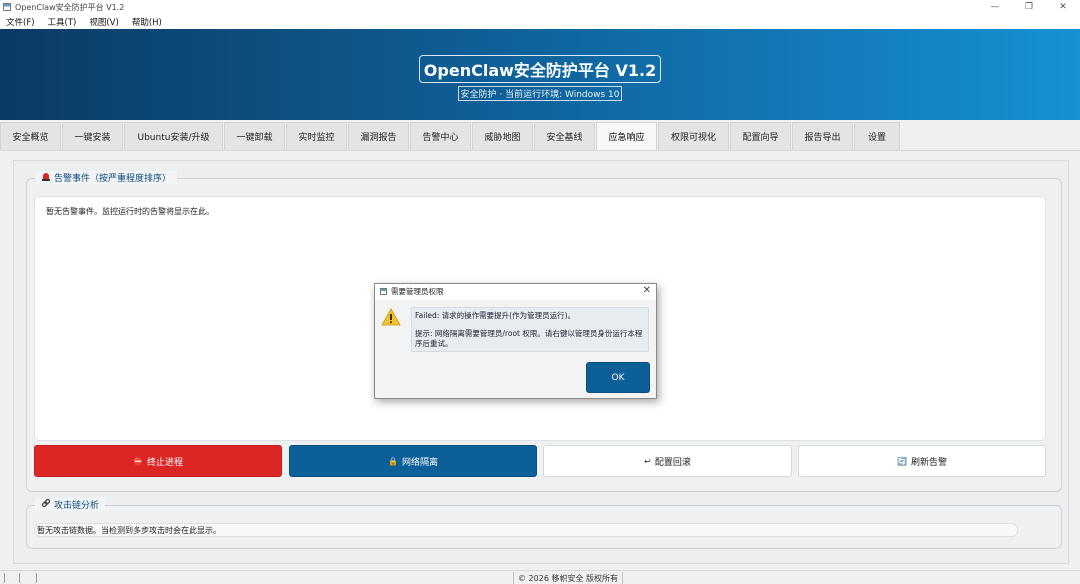  I want to click on tab-incident-response: 应急响应, so click(626, 136).